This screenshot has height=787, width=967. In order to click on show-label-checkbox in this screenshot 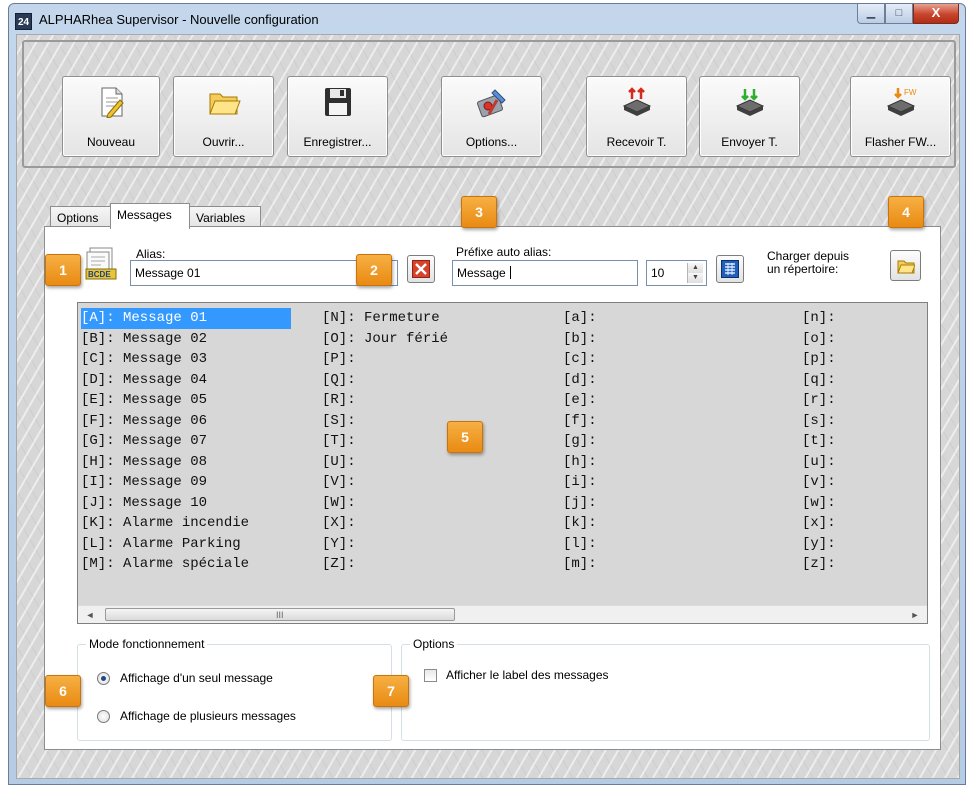, I will do `click(430, 675)`.